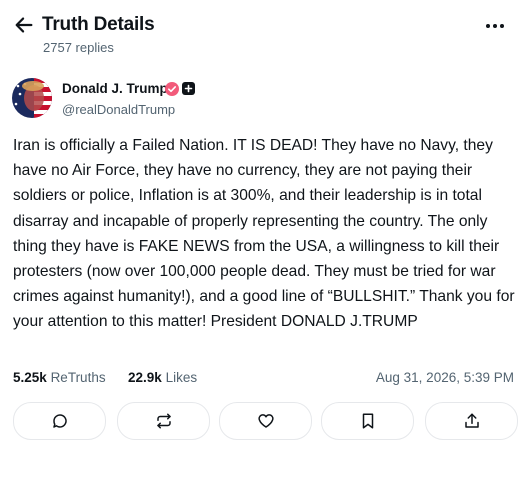 This screenshot has height=481, width=532. I want to click on retruth-button, so click(163, 421).